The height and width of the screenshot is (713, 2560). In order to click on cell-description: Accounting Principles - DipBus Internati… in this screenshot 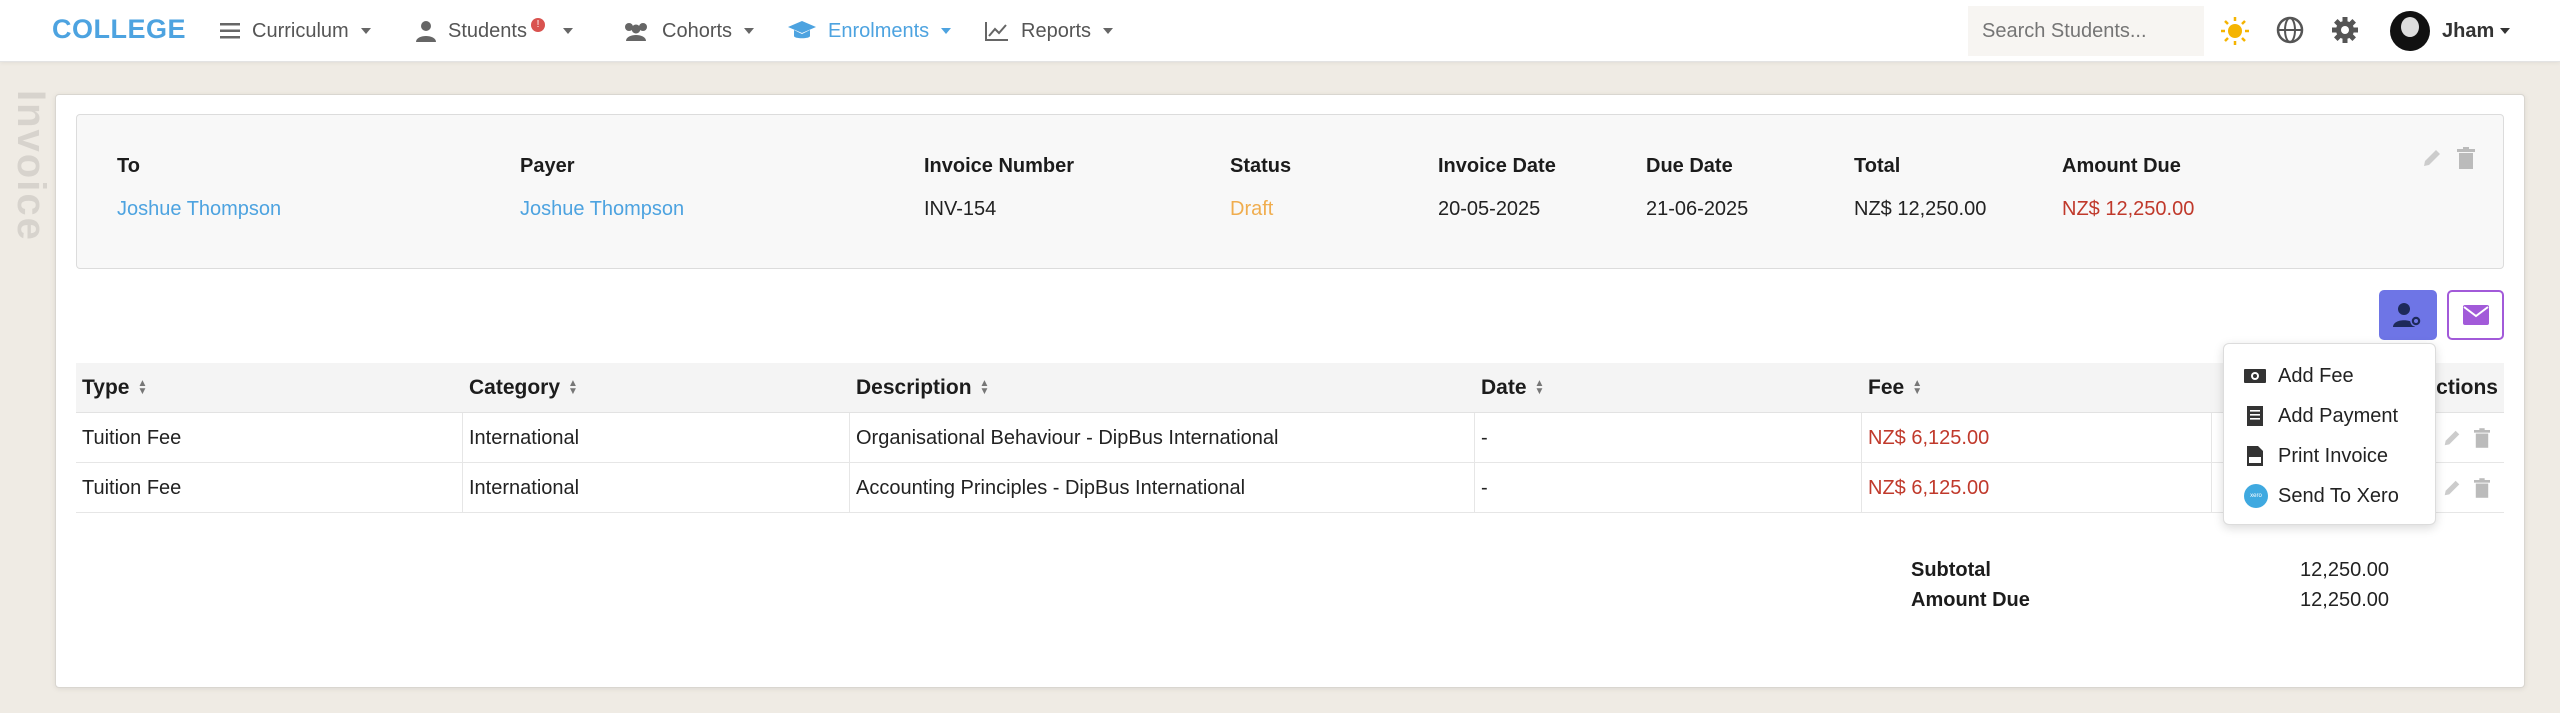, I will do `click(1162, 488)`.